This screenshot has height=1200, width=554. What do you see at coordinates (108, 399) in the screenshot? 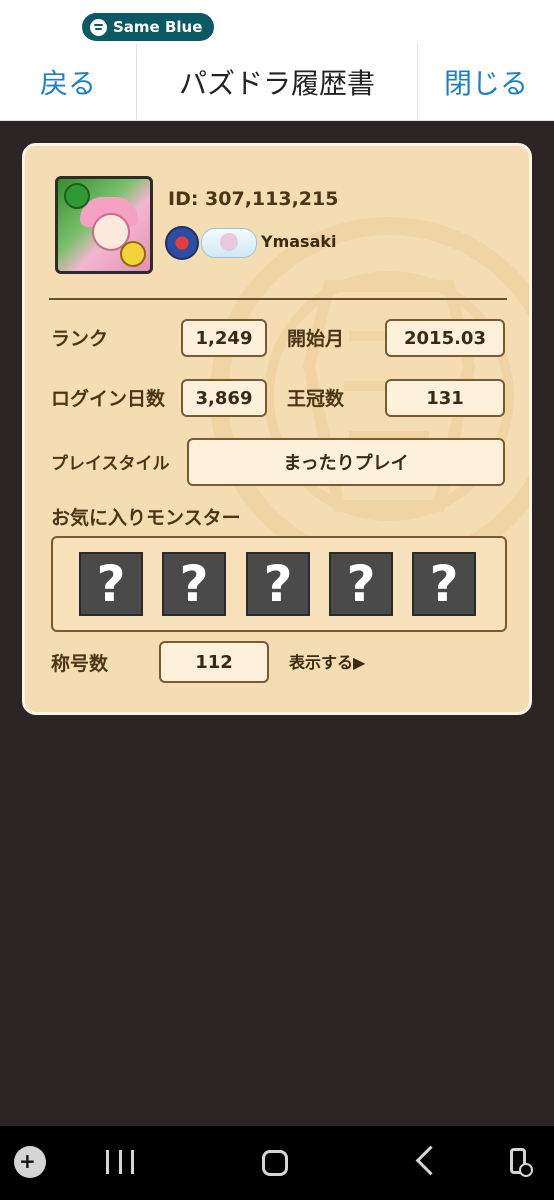
I see `login-days-label: ログイン日数` at bounding box center [108, 399].